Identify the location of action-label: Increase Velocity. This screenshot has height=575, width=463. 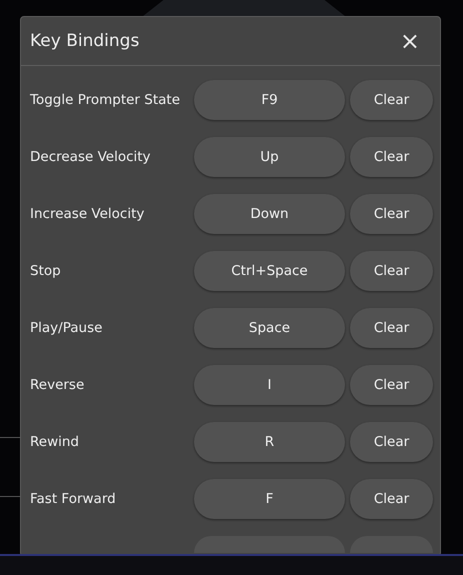
(88, 214).